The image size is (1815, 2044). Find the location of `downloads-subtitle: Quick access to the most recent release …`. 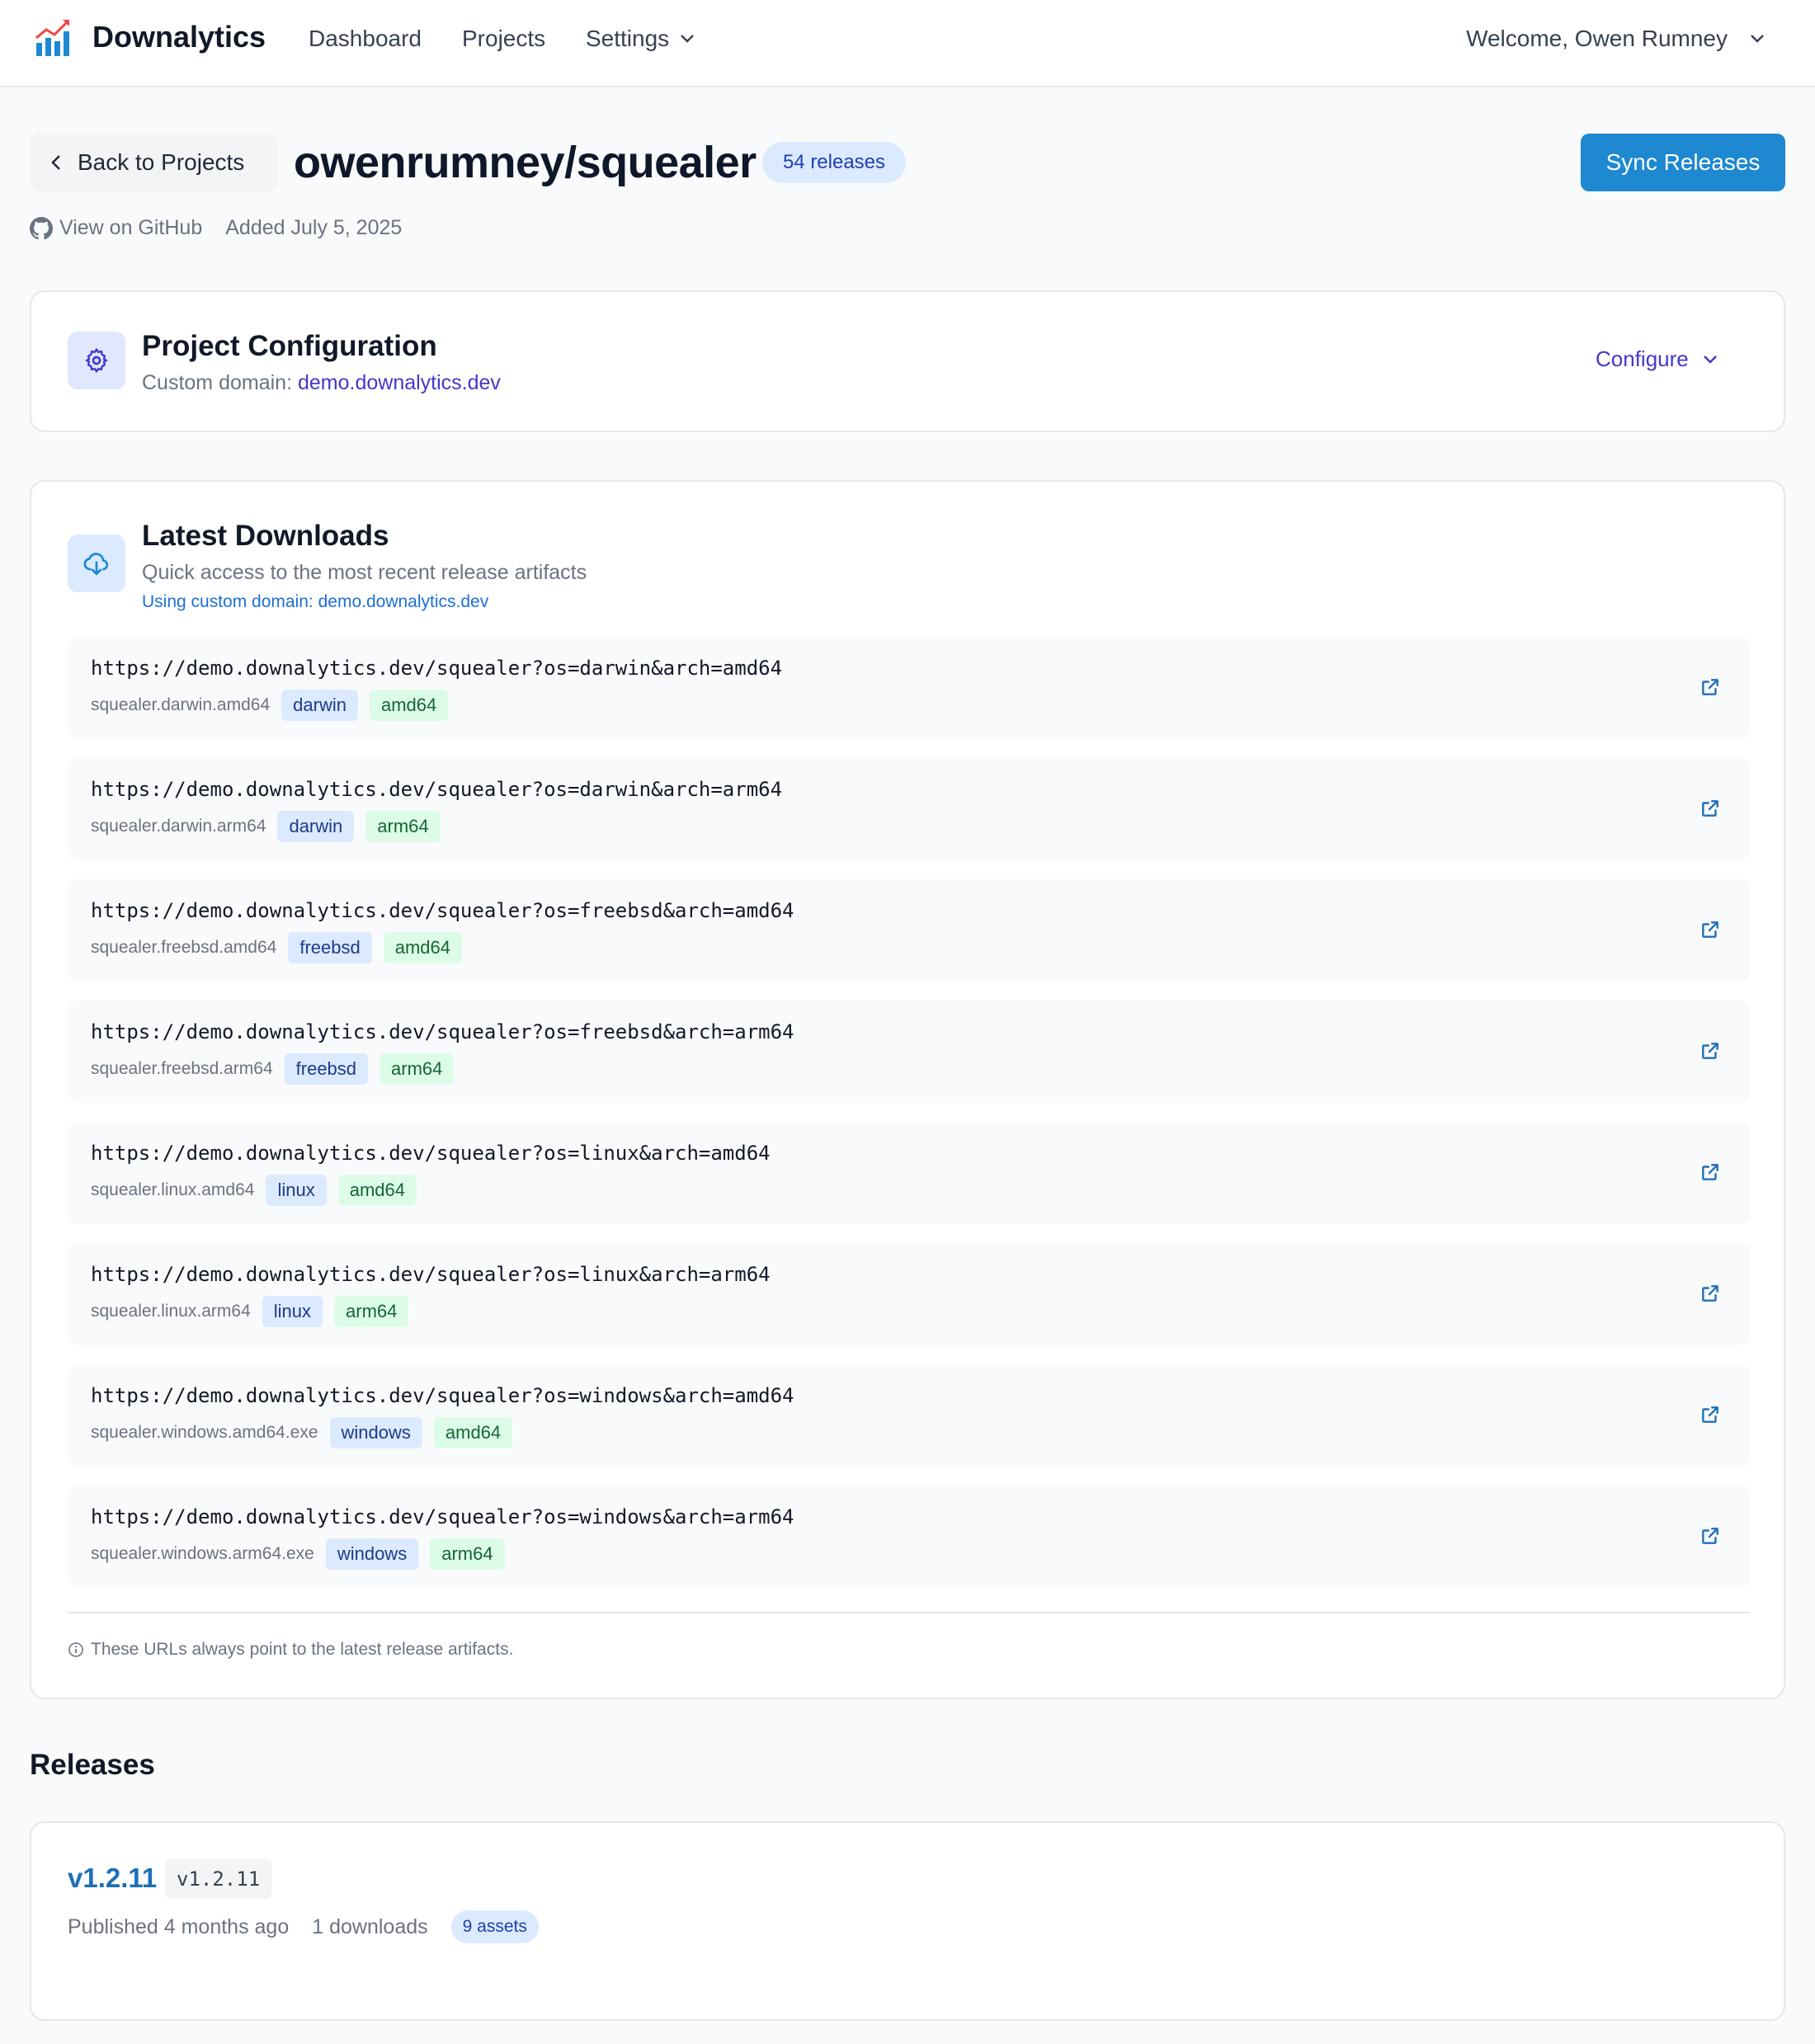

downloads-subtitle: Quick access to the most recent release … is located at coordinates (364, 572).